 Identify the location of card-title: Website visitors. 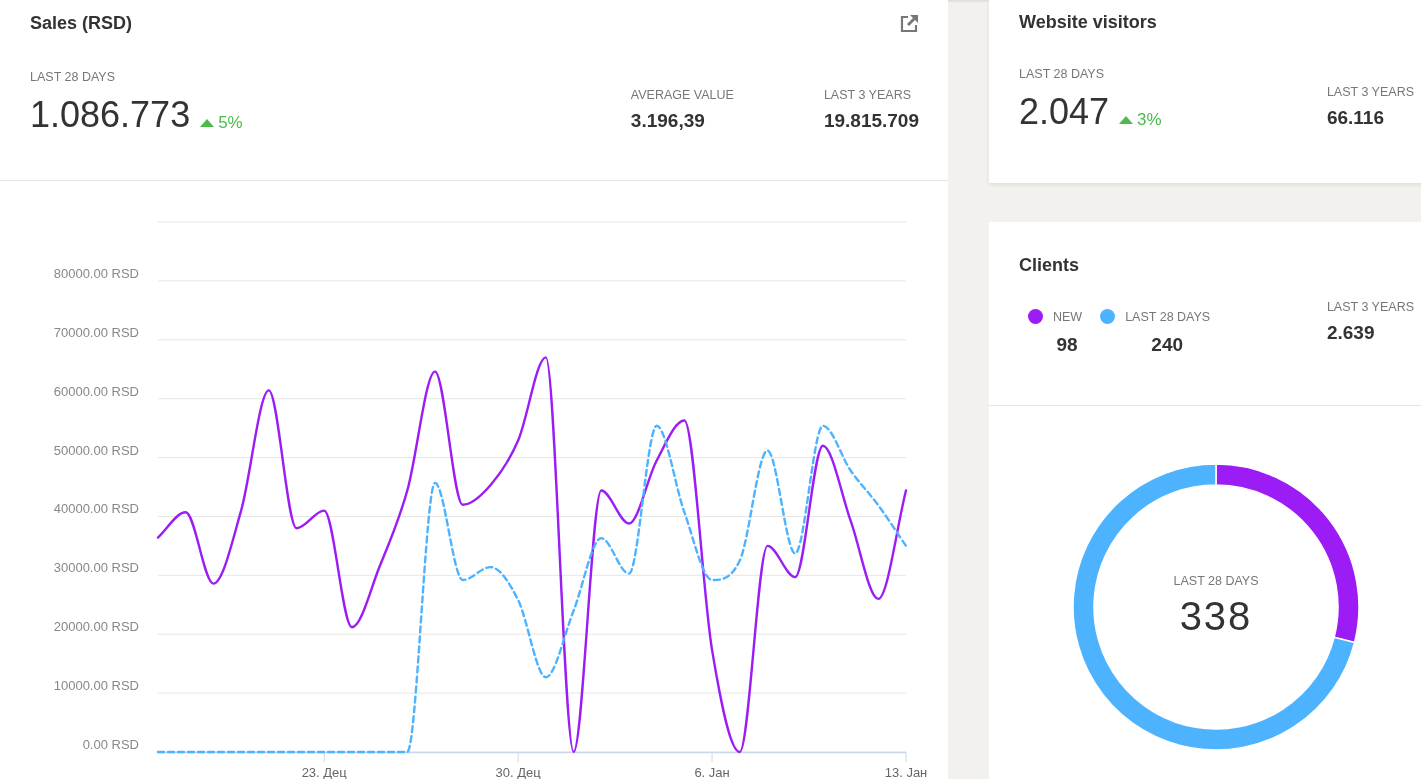
(1088, 22).